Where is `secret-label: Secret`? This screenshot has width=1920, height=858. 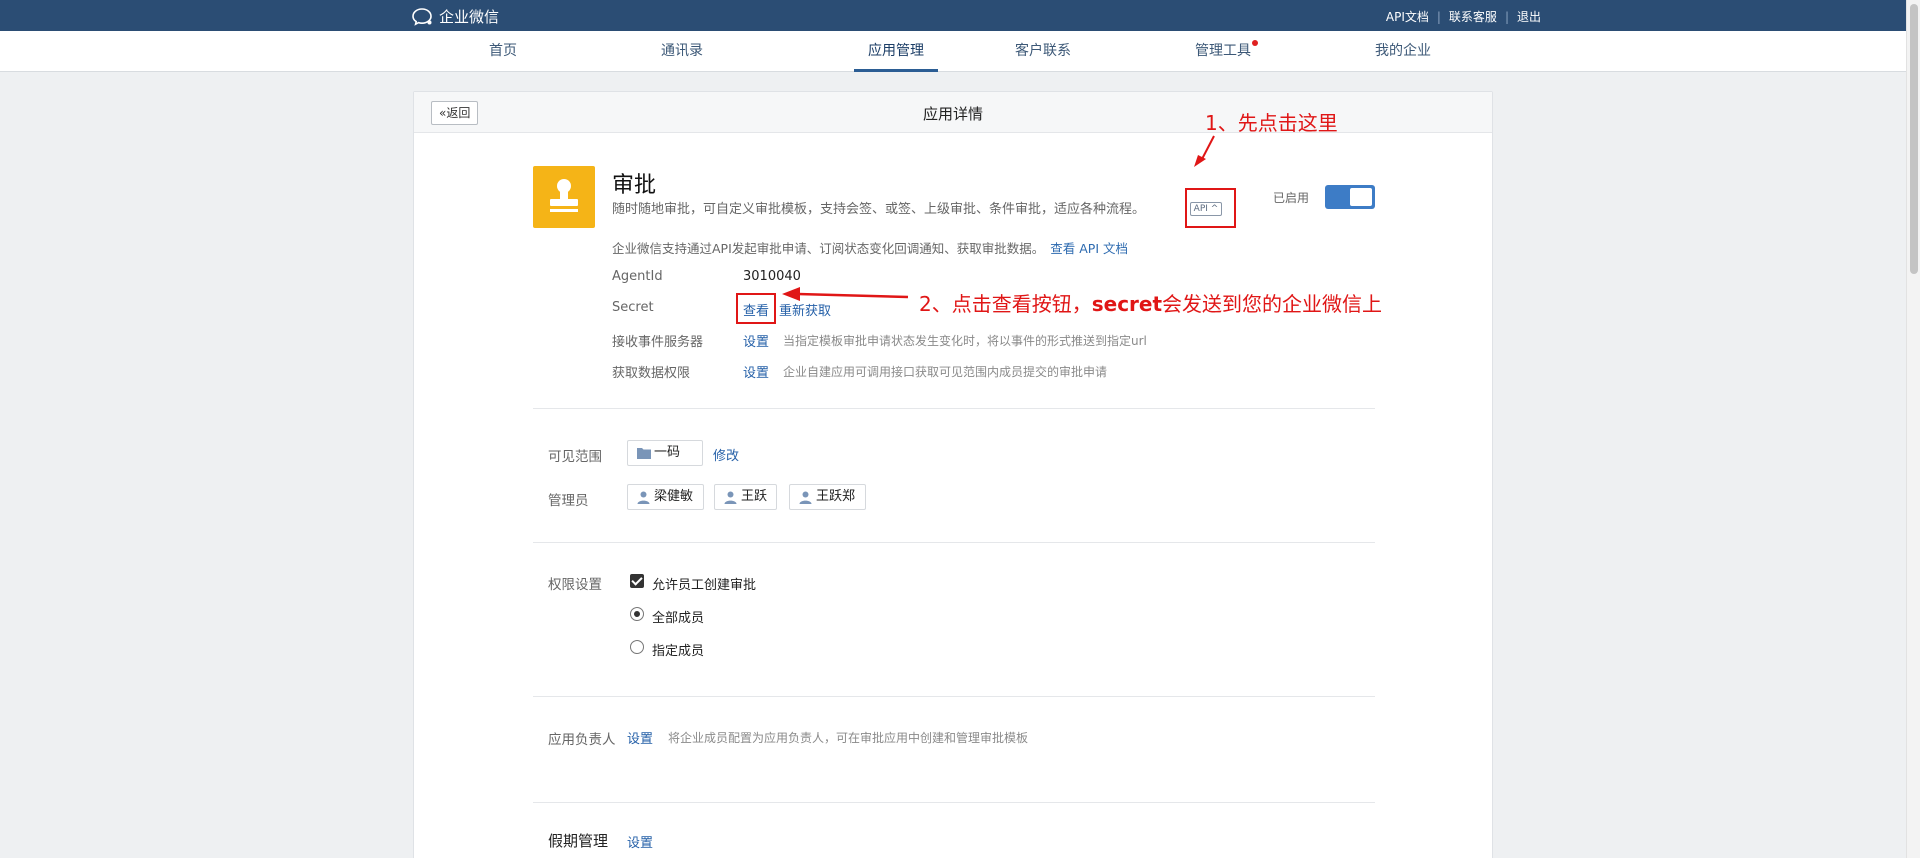
secret-label: Secret is located at coordinates (633, 307).